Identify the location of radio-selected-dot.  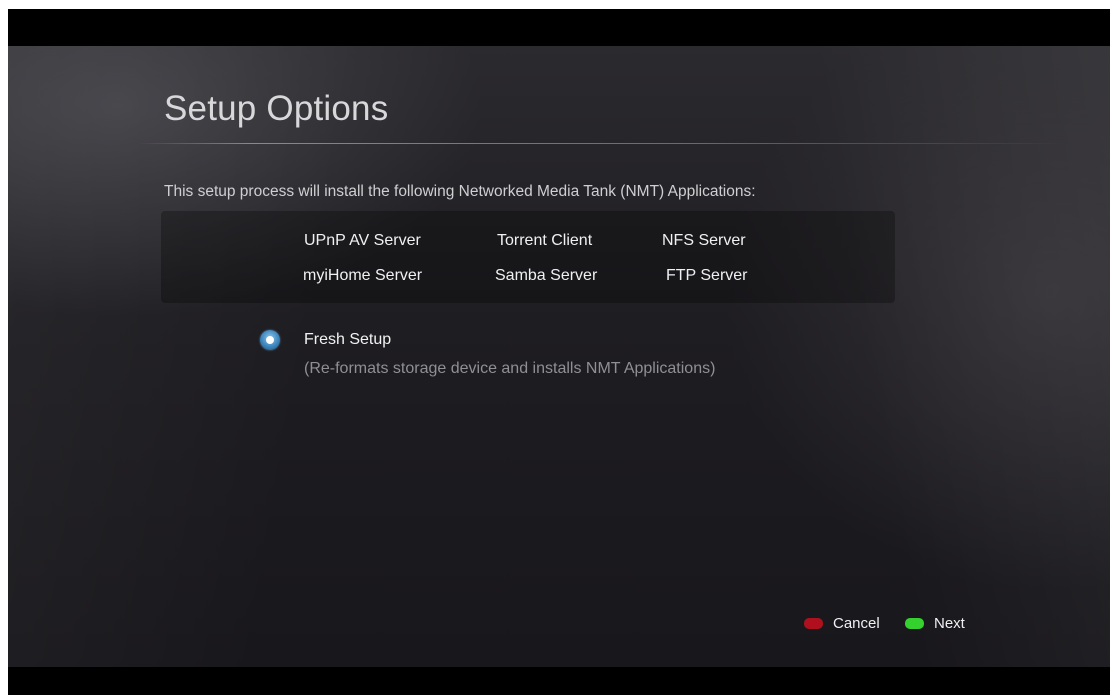
(270, 340).